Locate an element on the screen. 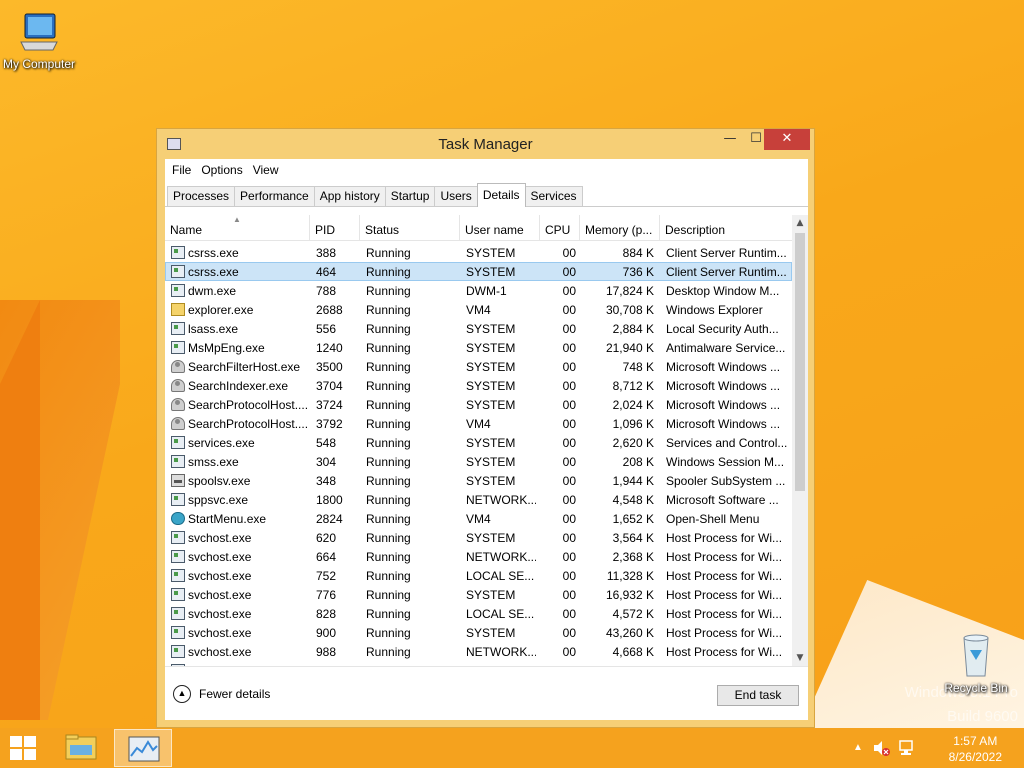 This screenshot has width=1024, height=768. column-header-user-name: User name is located at coordinates (500, 228).